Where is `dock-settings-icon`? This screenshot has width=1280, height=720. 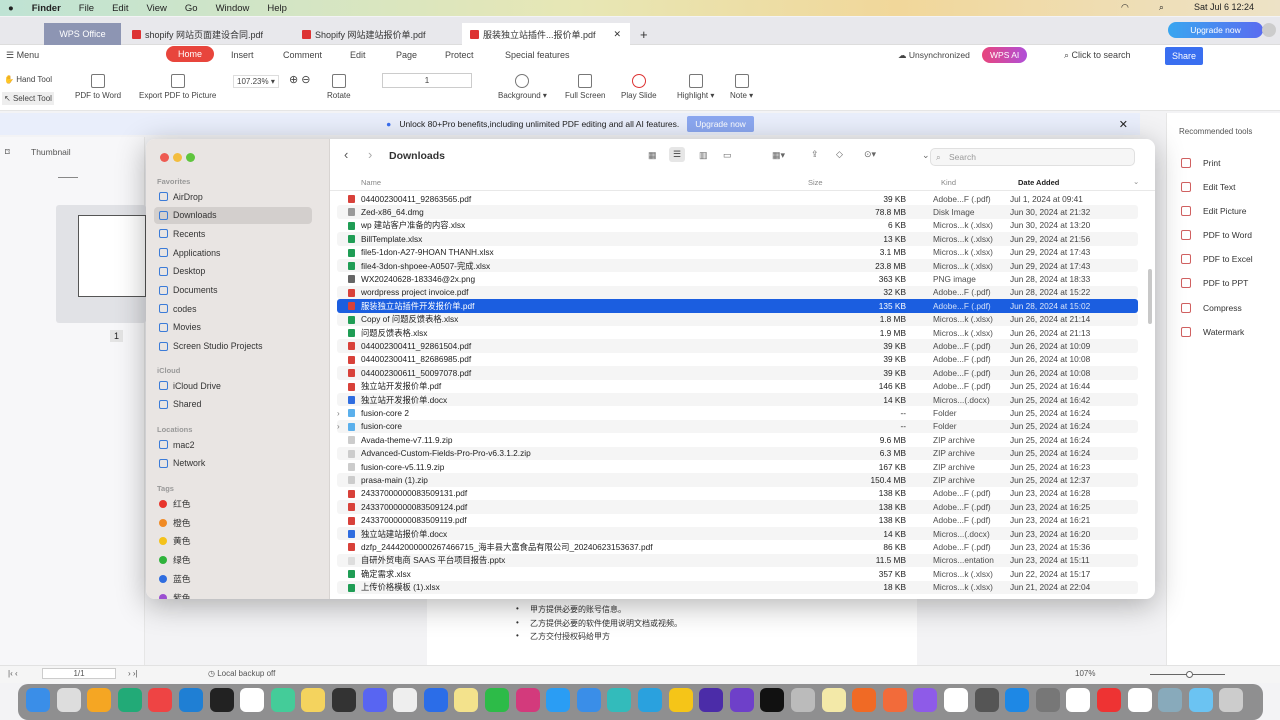
dock-settings-icon is located at coordinates (1047, 700).